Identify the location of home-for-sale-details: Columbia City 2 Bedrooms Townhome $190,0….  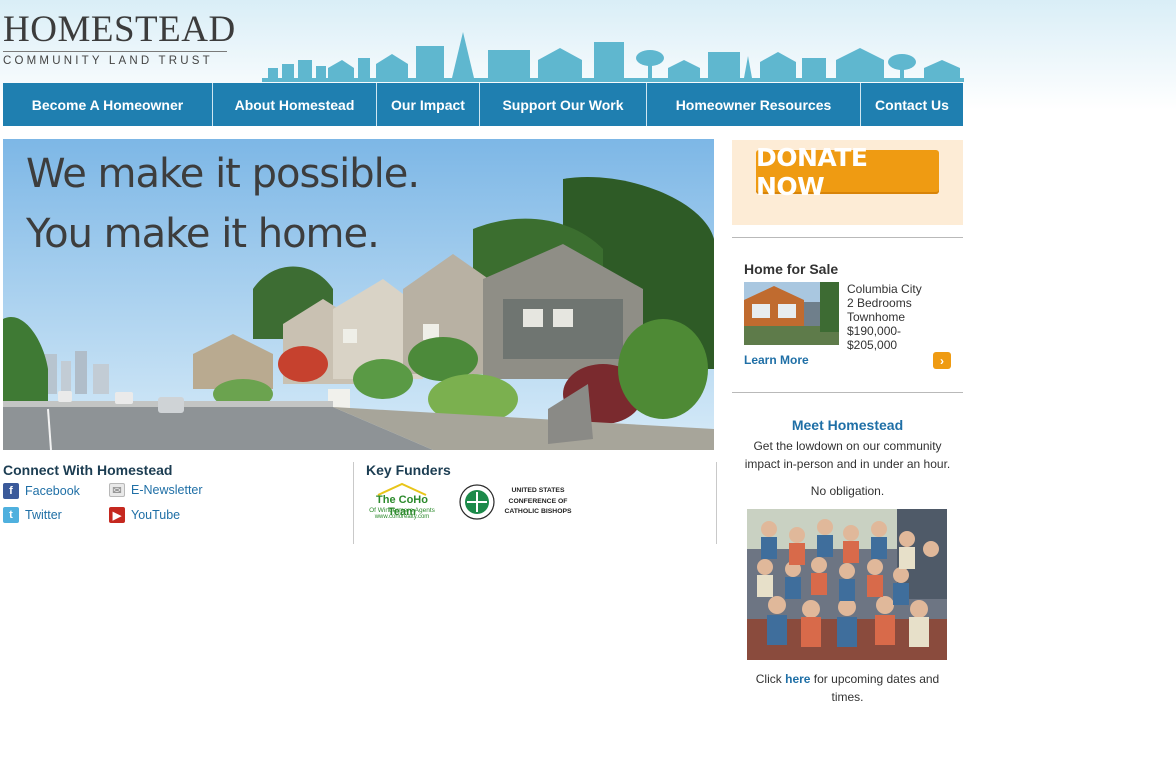
(884, 317).